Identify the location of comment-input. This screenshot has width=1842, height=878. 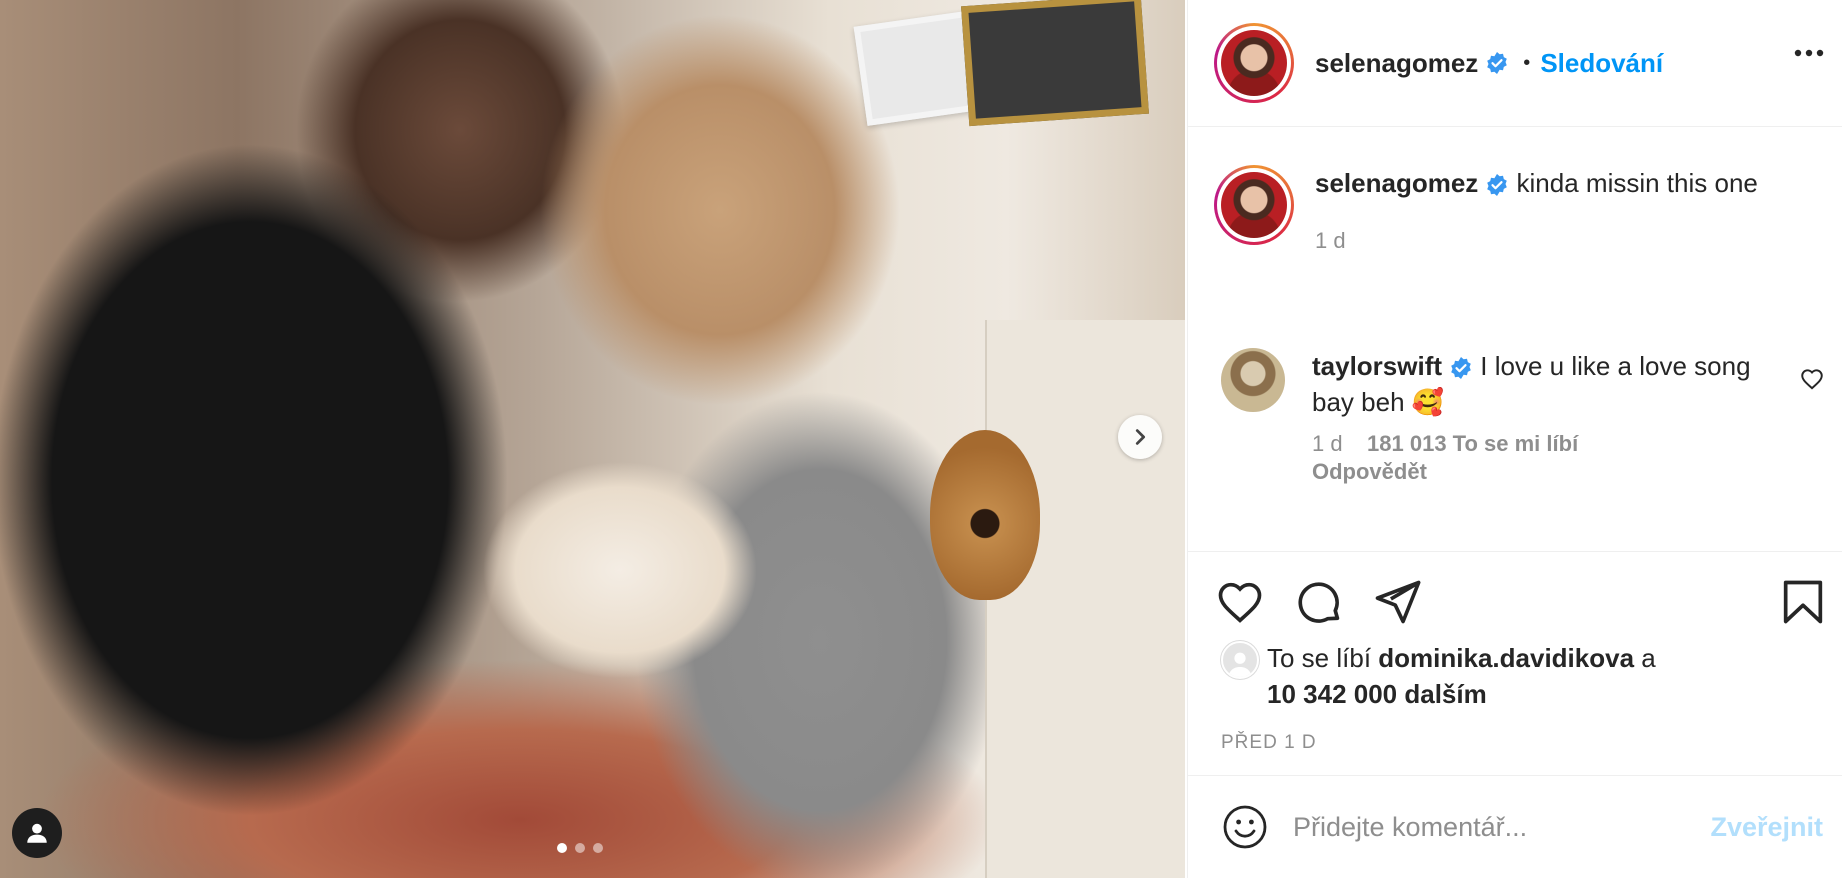
(1483, 827).